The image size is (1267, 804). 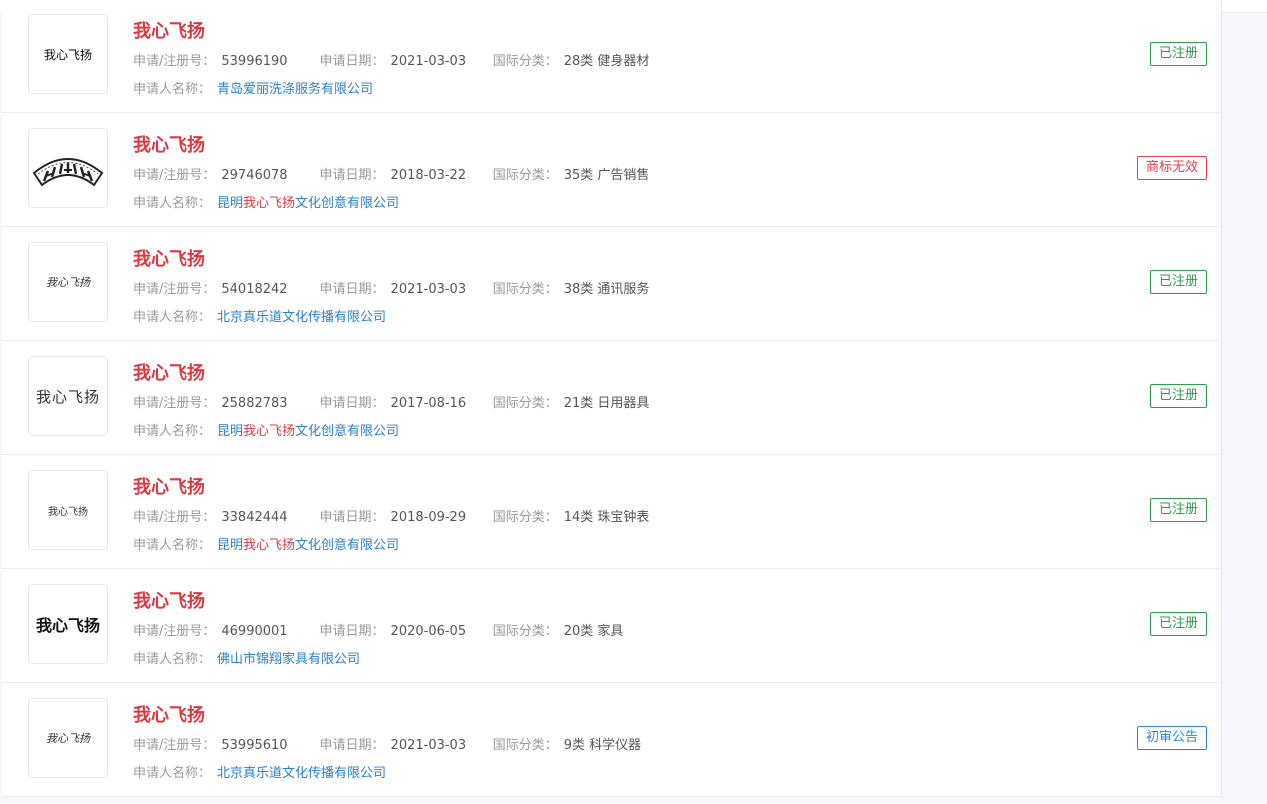 What do you see at coordinates (347, 545) in the screenshot?
I see `applicant-name-part: 文化创意有限公司` at bounding box center [347, 545].